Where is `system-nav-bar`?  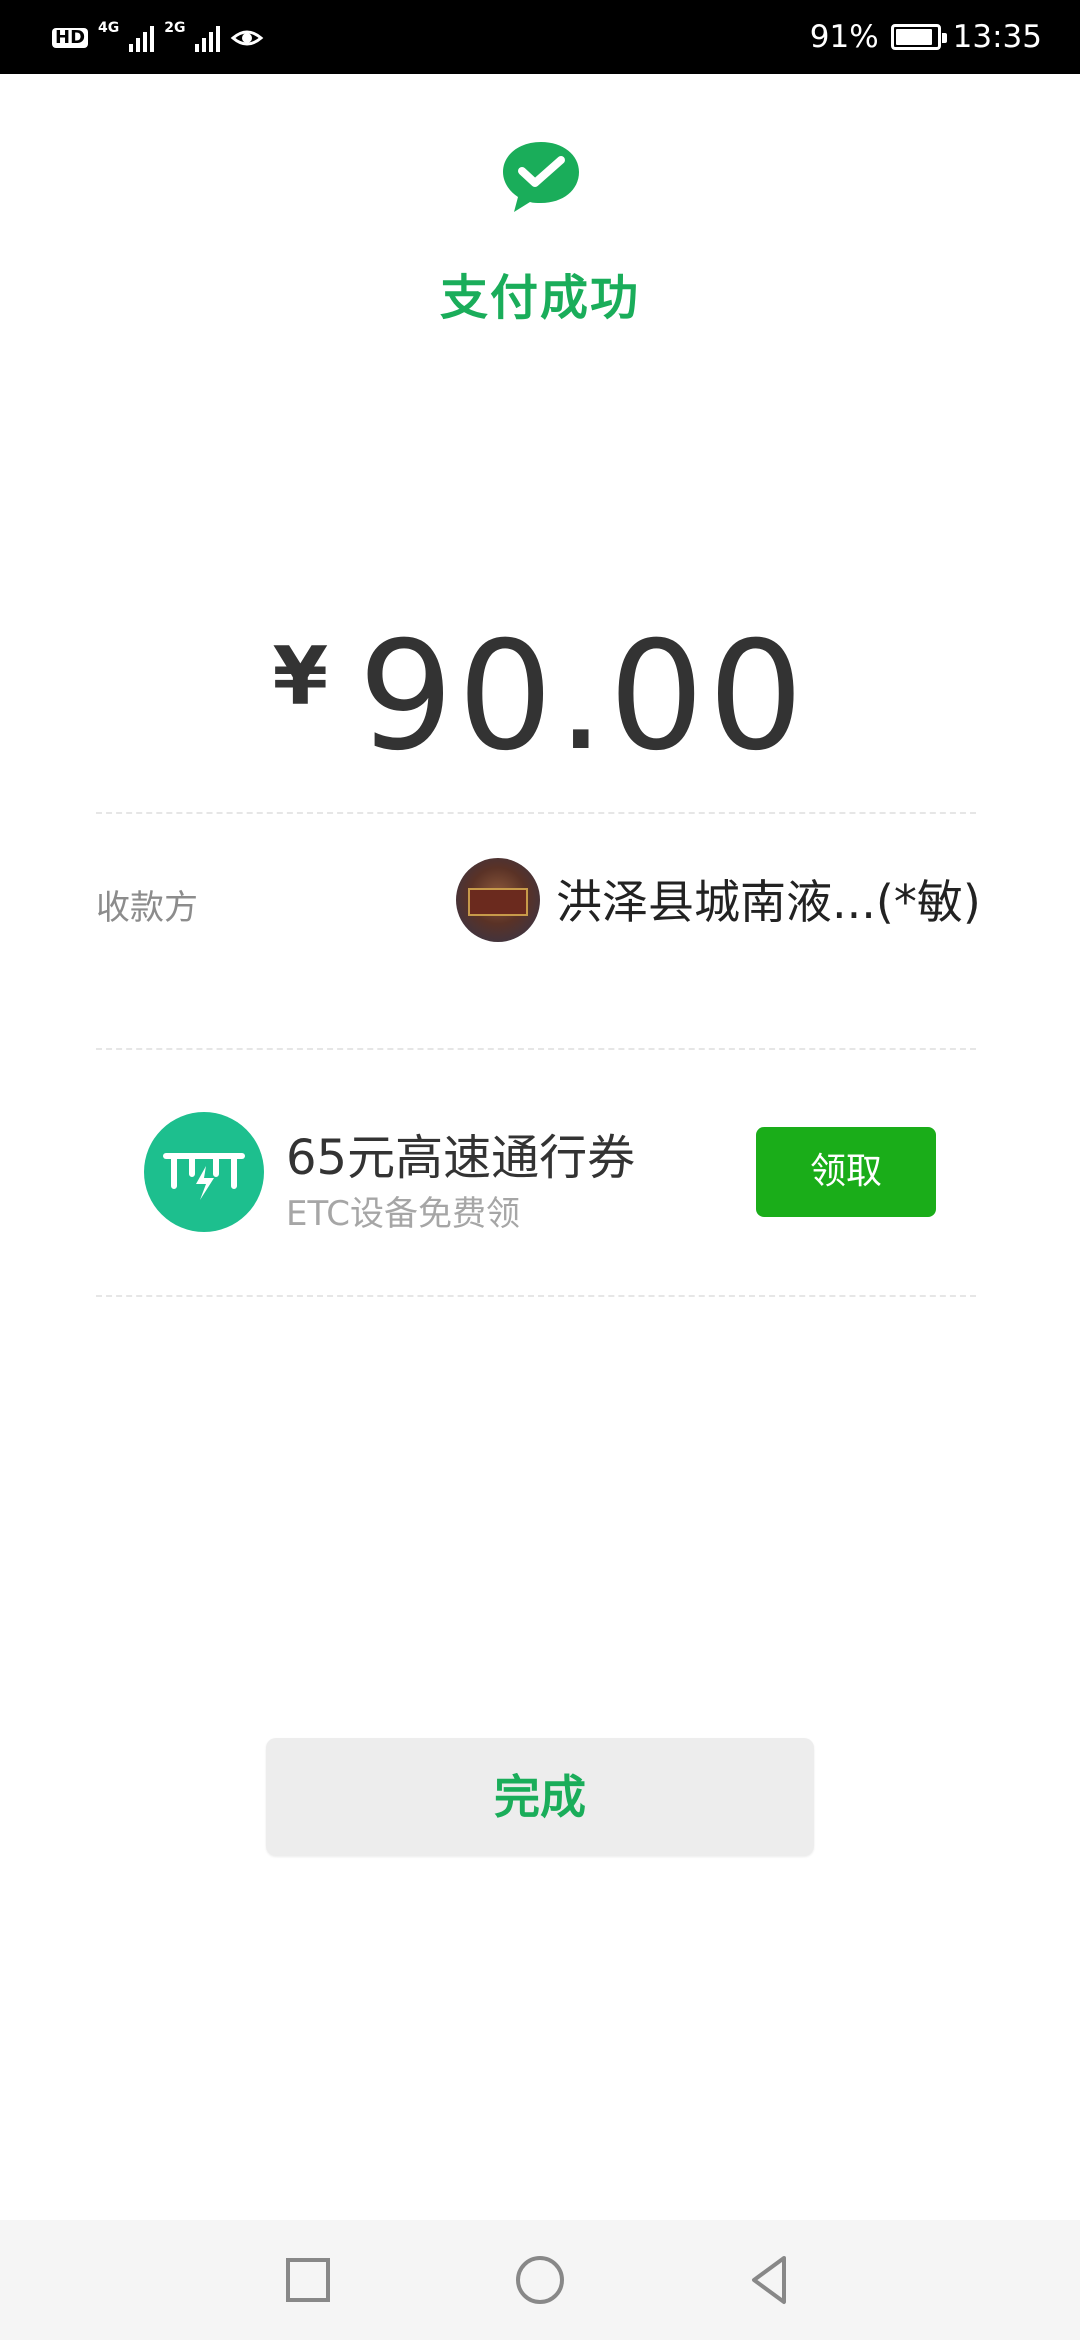 system-nav-bar is located at coordinates (540, 2280).